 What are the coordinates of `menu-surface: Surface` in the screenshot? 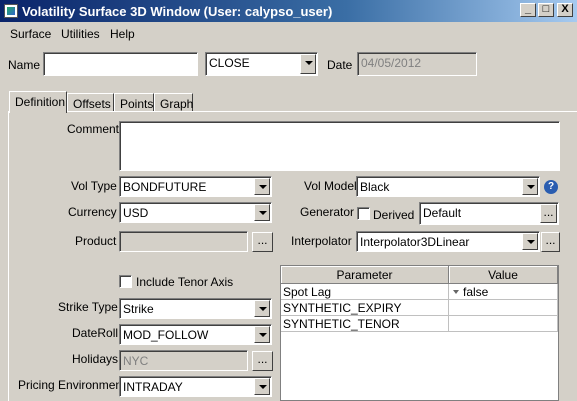 It's located at (30, 34).